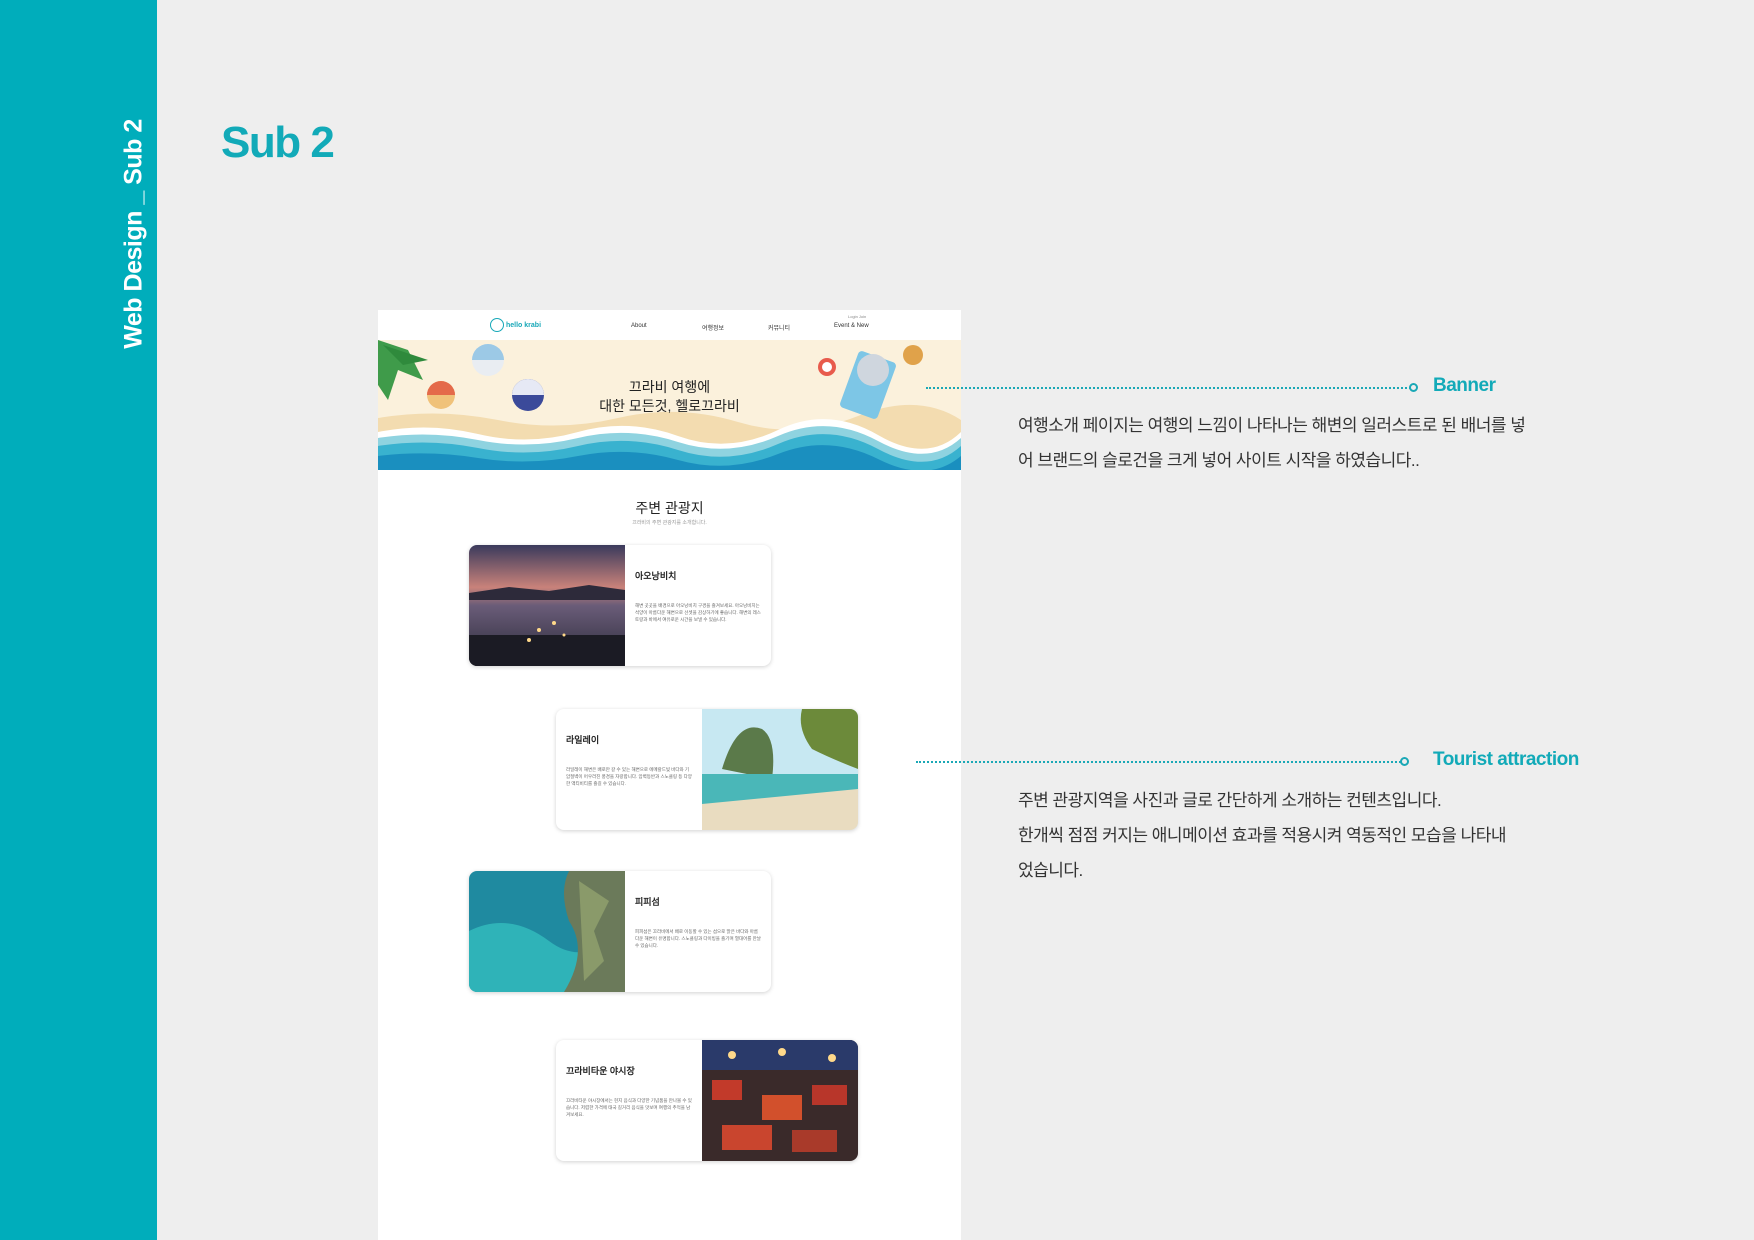  What do you see at coordinates (1506, 759) in the screenshot?
I see `tourist-annotation-label: Tourist attraction` at bounding box center [1506, 759].